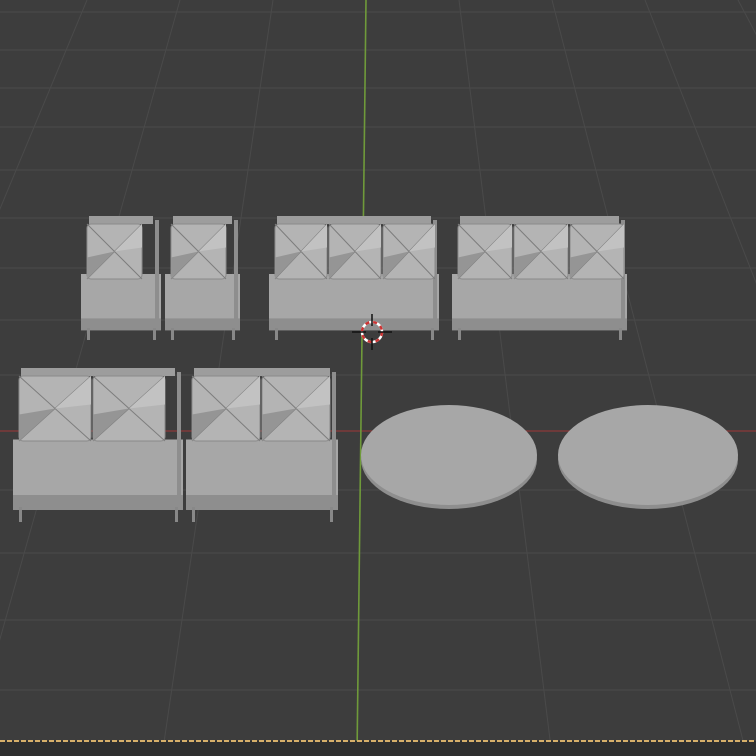 The image size is (756, 756). Describe the element at coordinates (378, 748) in the screenshot. I see `timeline-region` at that location.